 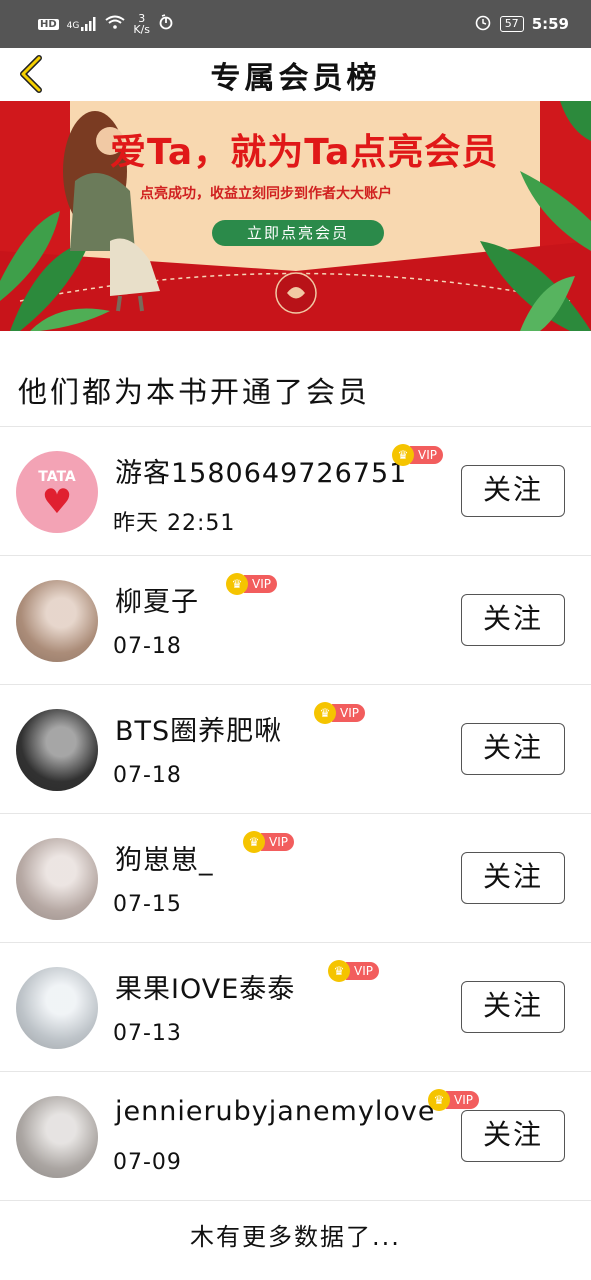 I want to click on banner-subtitle: 点亮成功，收益立刻同步到作者大大账户, so click(x=266, y=194).